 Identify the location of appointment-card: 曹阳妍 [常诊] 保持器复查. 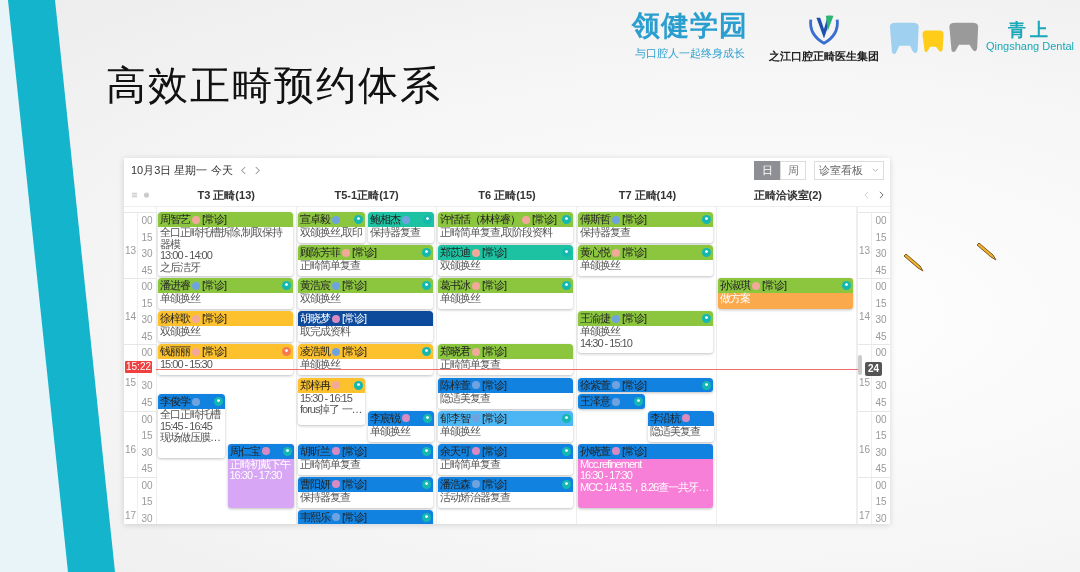
(365, 492).